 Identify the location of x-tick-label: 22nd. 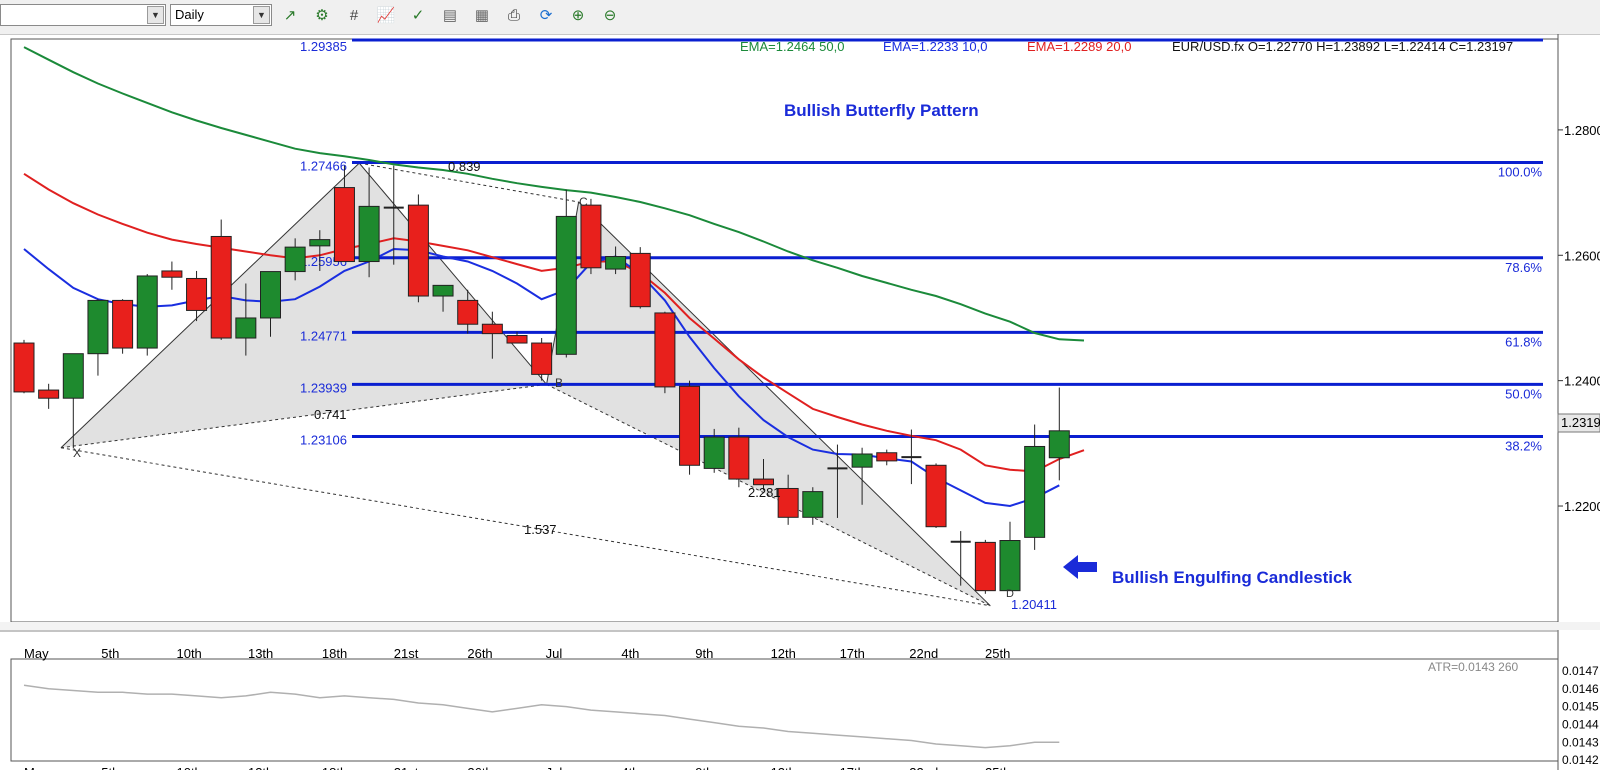
(923, 653).